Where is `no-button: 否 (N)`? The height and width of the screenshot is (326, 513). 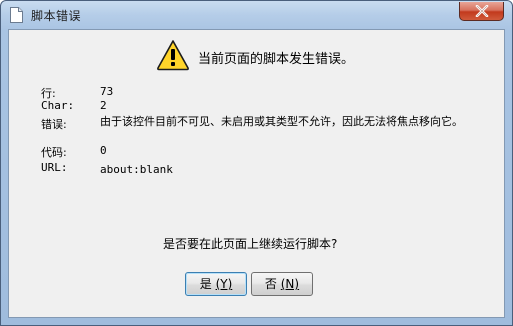
no-button: 否 (N) is located at coordinates (282, 284).